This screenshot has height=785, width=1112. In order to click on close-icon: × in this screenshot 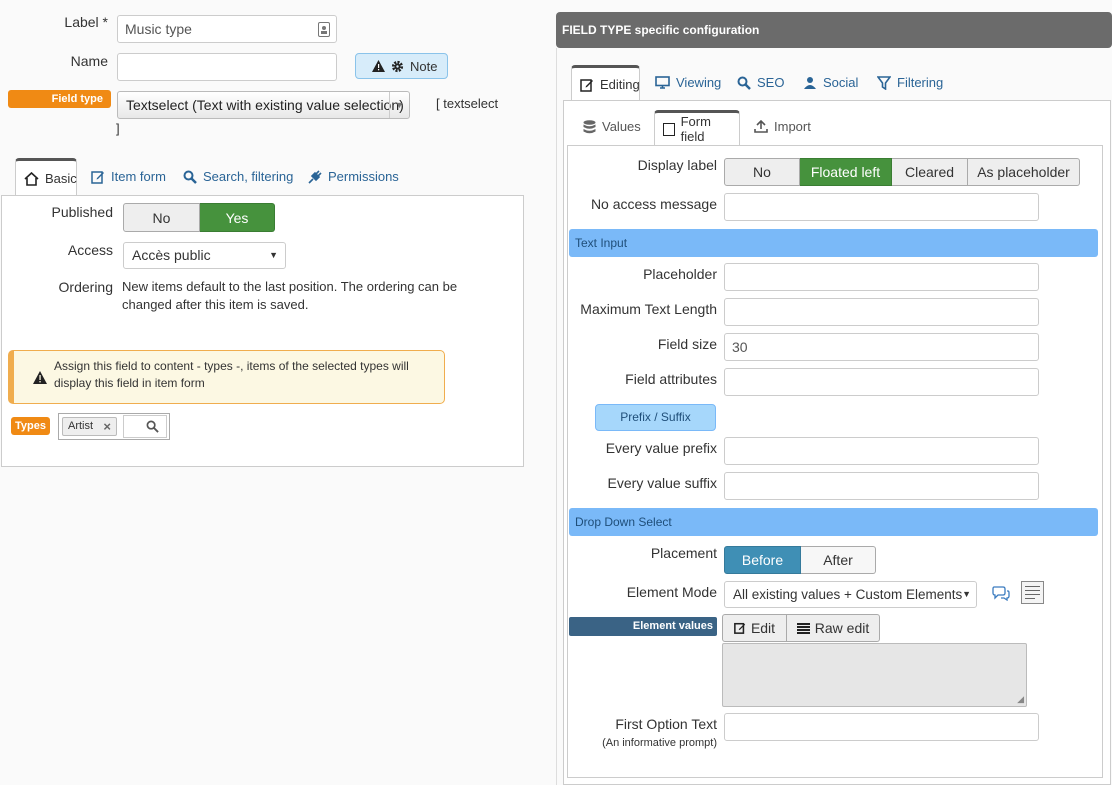, I will do `click(107, 426)`.